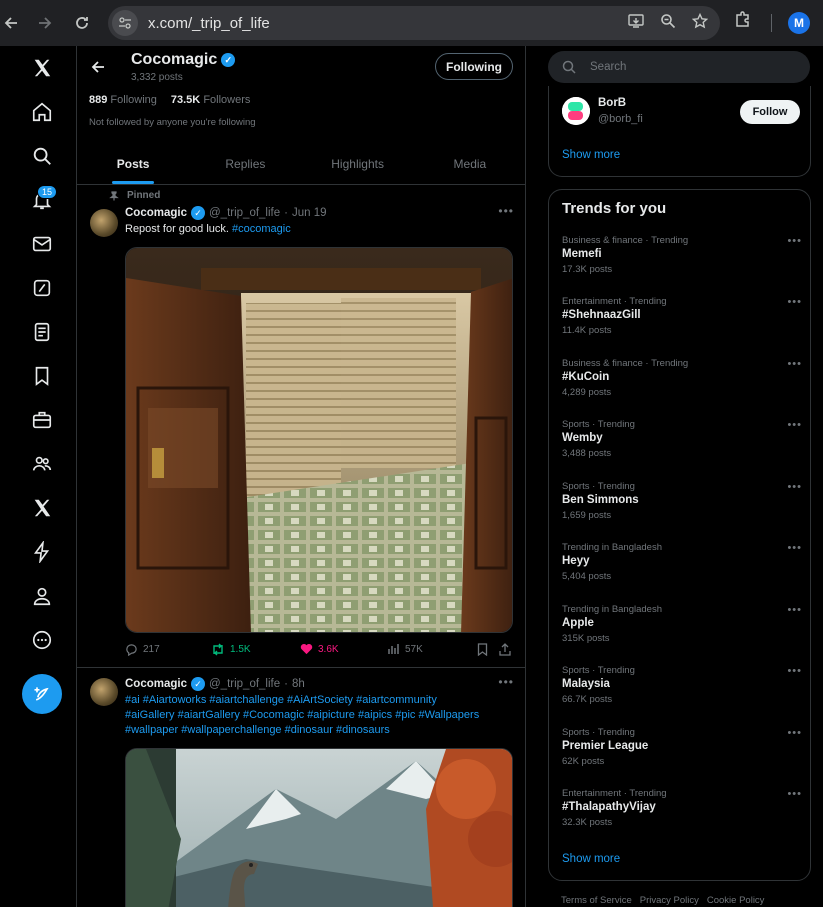  What do you see at coordinates (42, 508) in the screenshot?
I see `premium-x-icon` at bounding box center [42, 508].